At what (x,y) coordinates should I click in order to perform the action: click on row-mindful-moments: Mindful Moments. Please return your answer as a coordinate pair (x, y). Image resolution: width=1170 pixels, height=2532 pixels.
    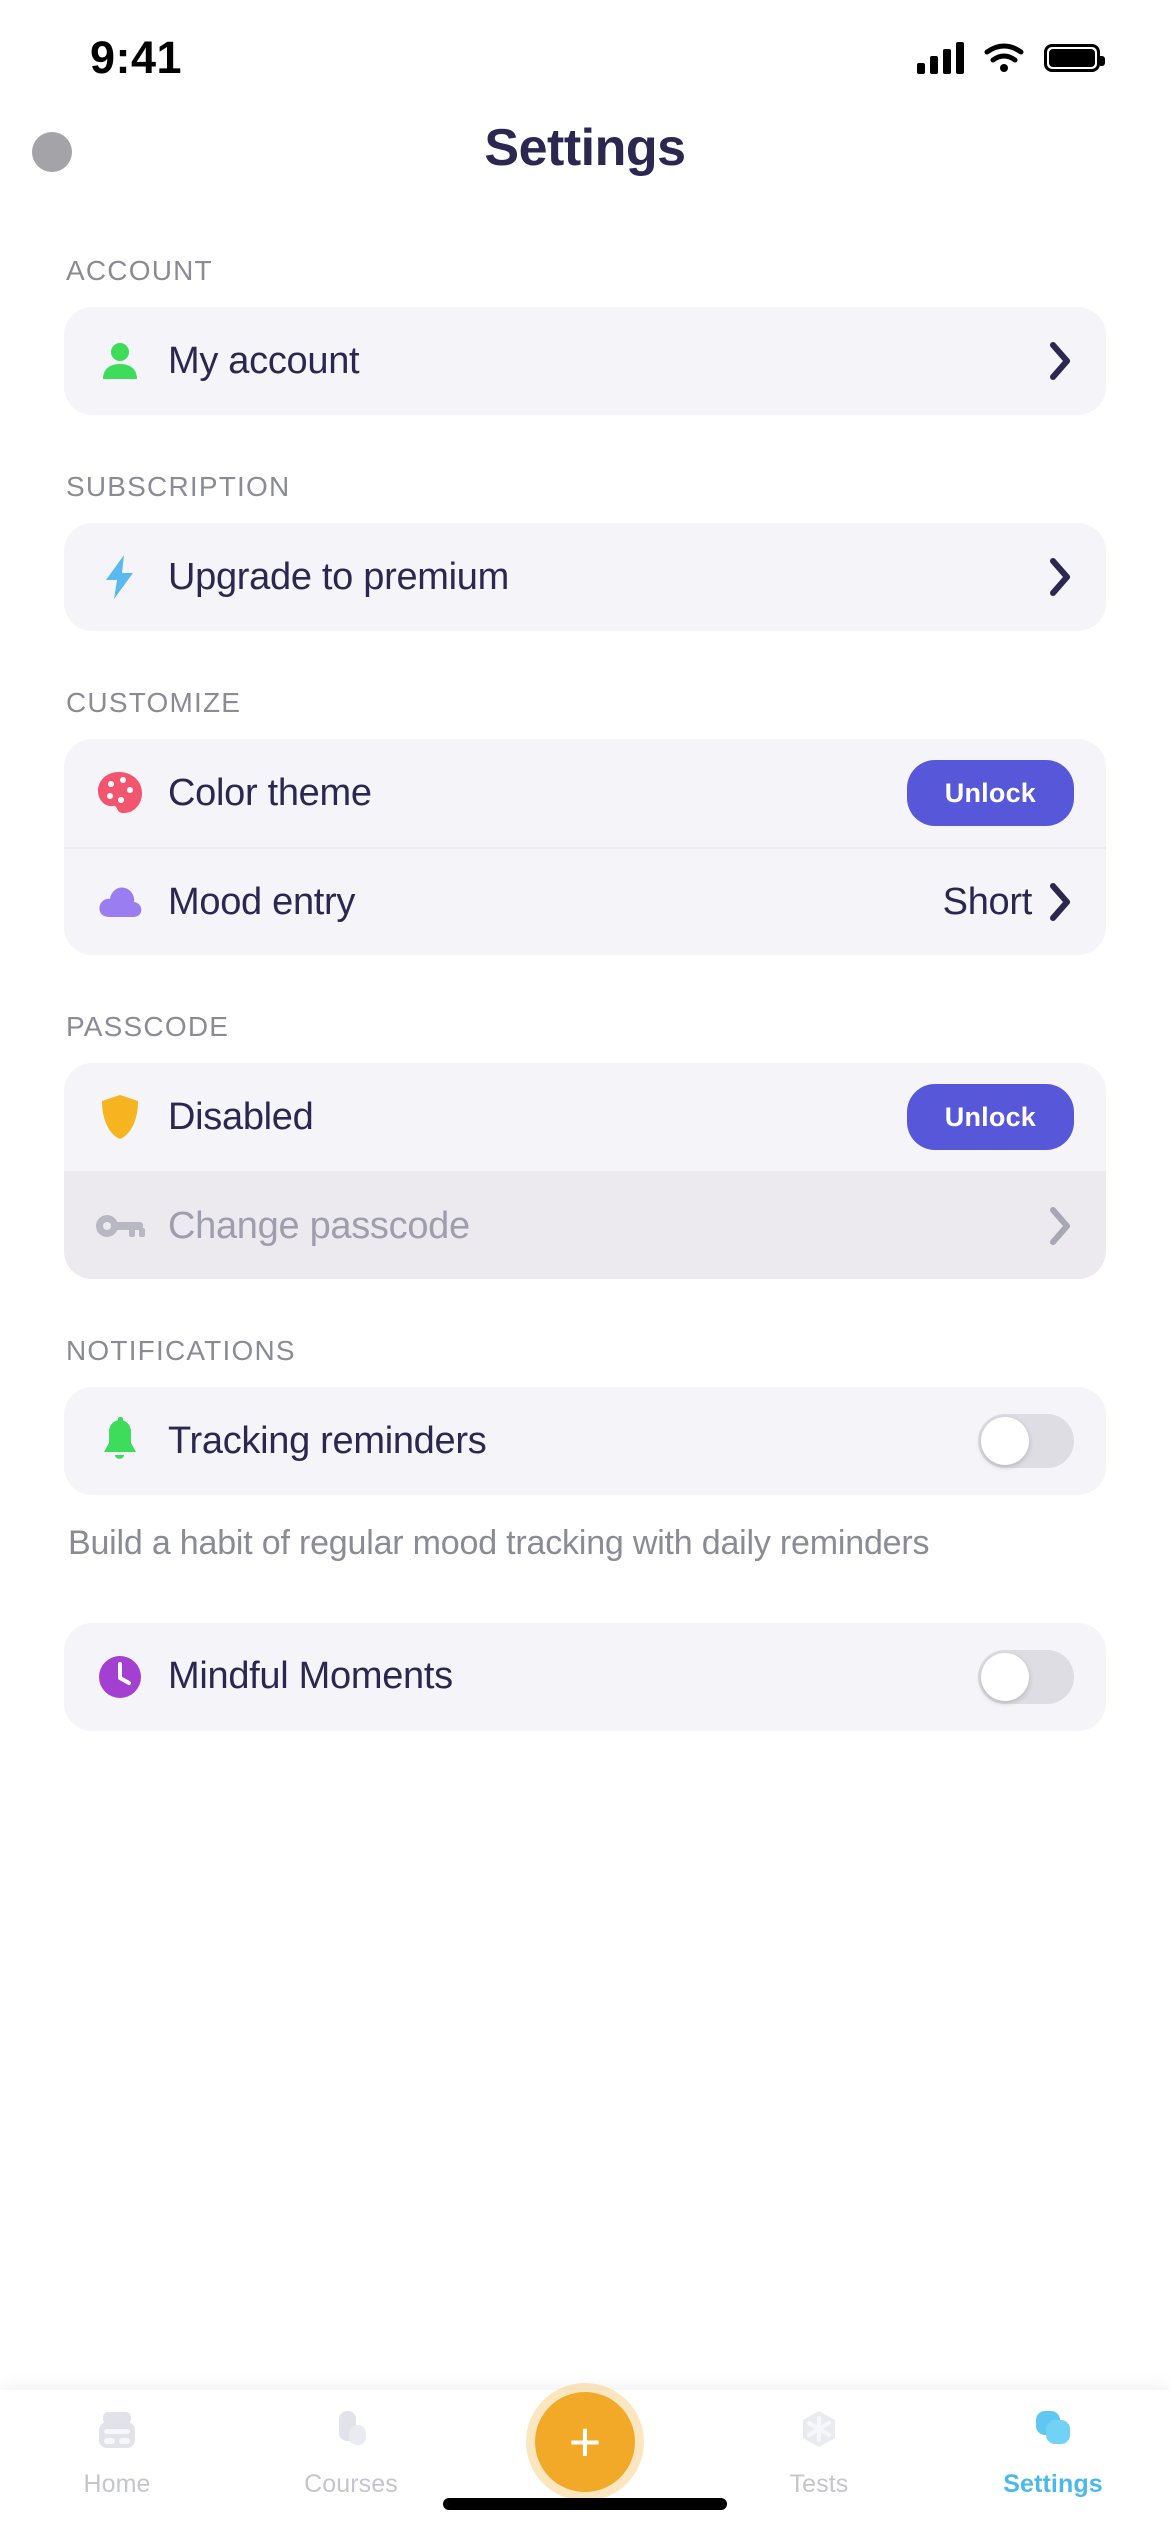
    Looking at the image, I should click on (585, 1677).